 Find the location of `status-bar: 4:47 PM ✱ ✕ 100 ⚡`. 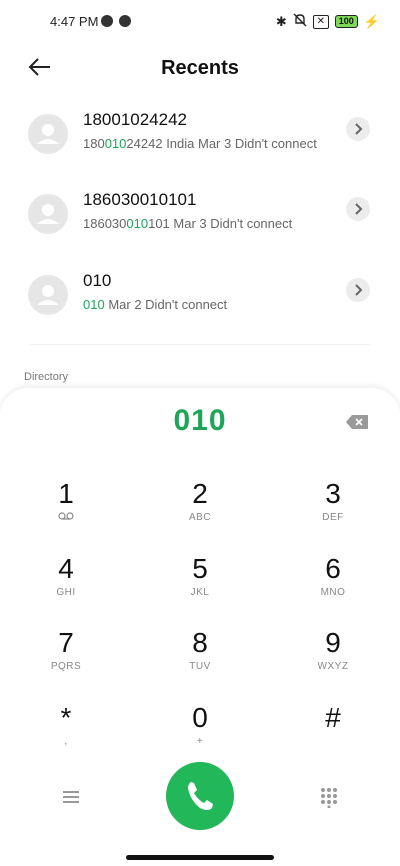

status-bar: 4:47 PM ✱ ✕ 100 ⚡ is located at coordinates (200, 22).